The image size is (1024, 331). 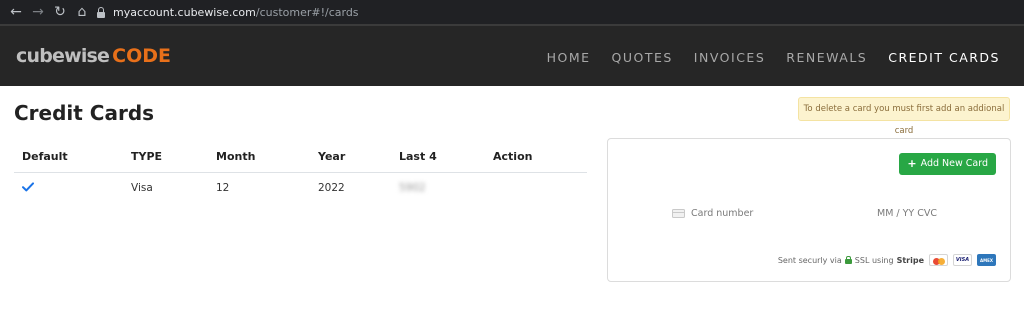 I want to click on logo-word-cubewise: cubewise, so click(x=63, y=56).